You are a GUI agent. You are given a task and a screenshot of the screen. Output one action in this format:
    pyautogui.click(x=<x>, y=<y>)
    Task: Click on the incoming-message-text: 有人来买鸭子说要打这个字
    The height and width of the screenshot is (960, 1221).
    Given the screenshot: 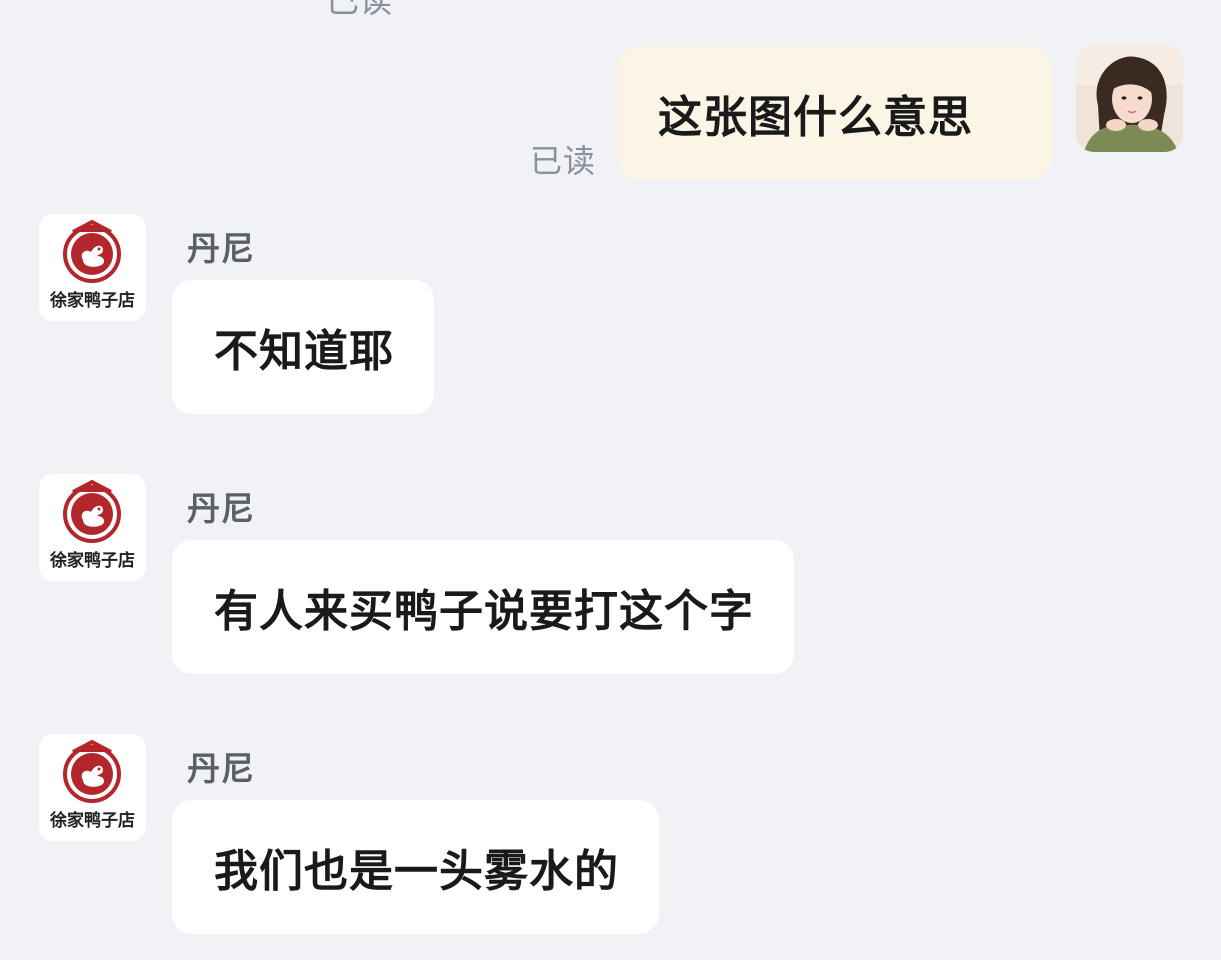 What is the action you would take?
    pyautogui.click(x=484, y=611)
    